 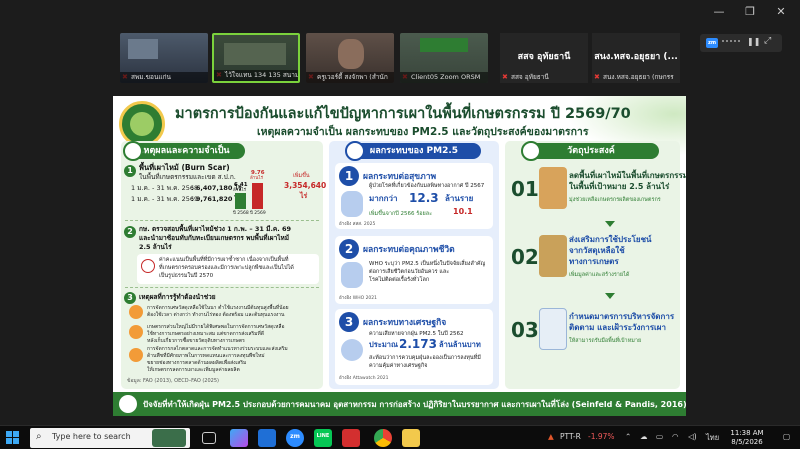 What do you see at coordinates (525, 257) in the screenshot?
I see `objective-number: 02` at bounding box center [525, 257].